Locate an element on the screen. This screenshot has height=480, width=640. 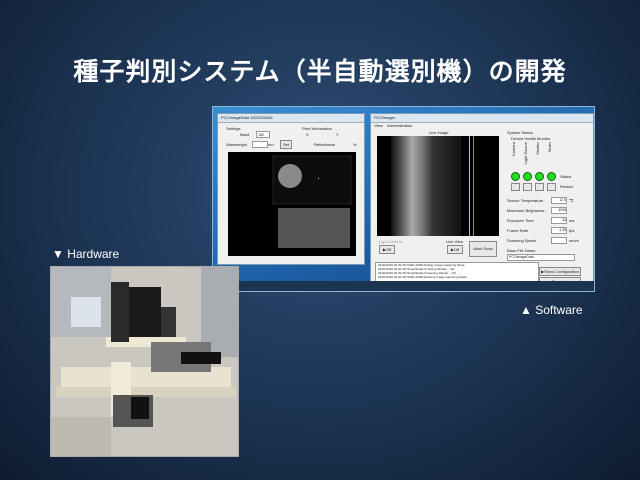
live-view-label: Live View is located at coordinates (455, 241).